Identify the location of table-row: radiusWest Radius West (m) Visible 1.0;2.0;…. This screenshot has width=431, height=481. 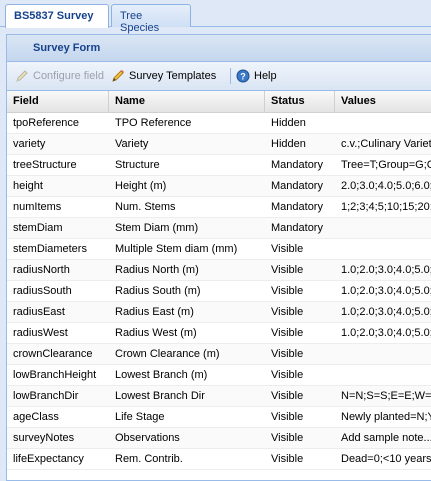
(219, 333).